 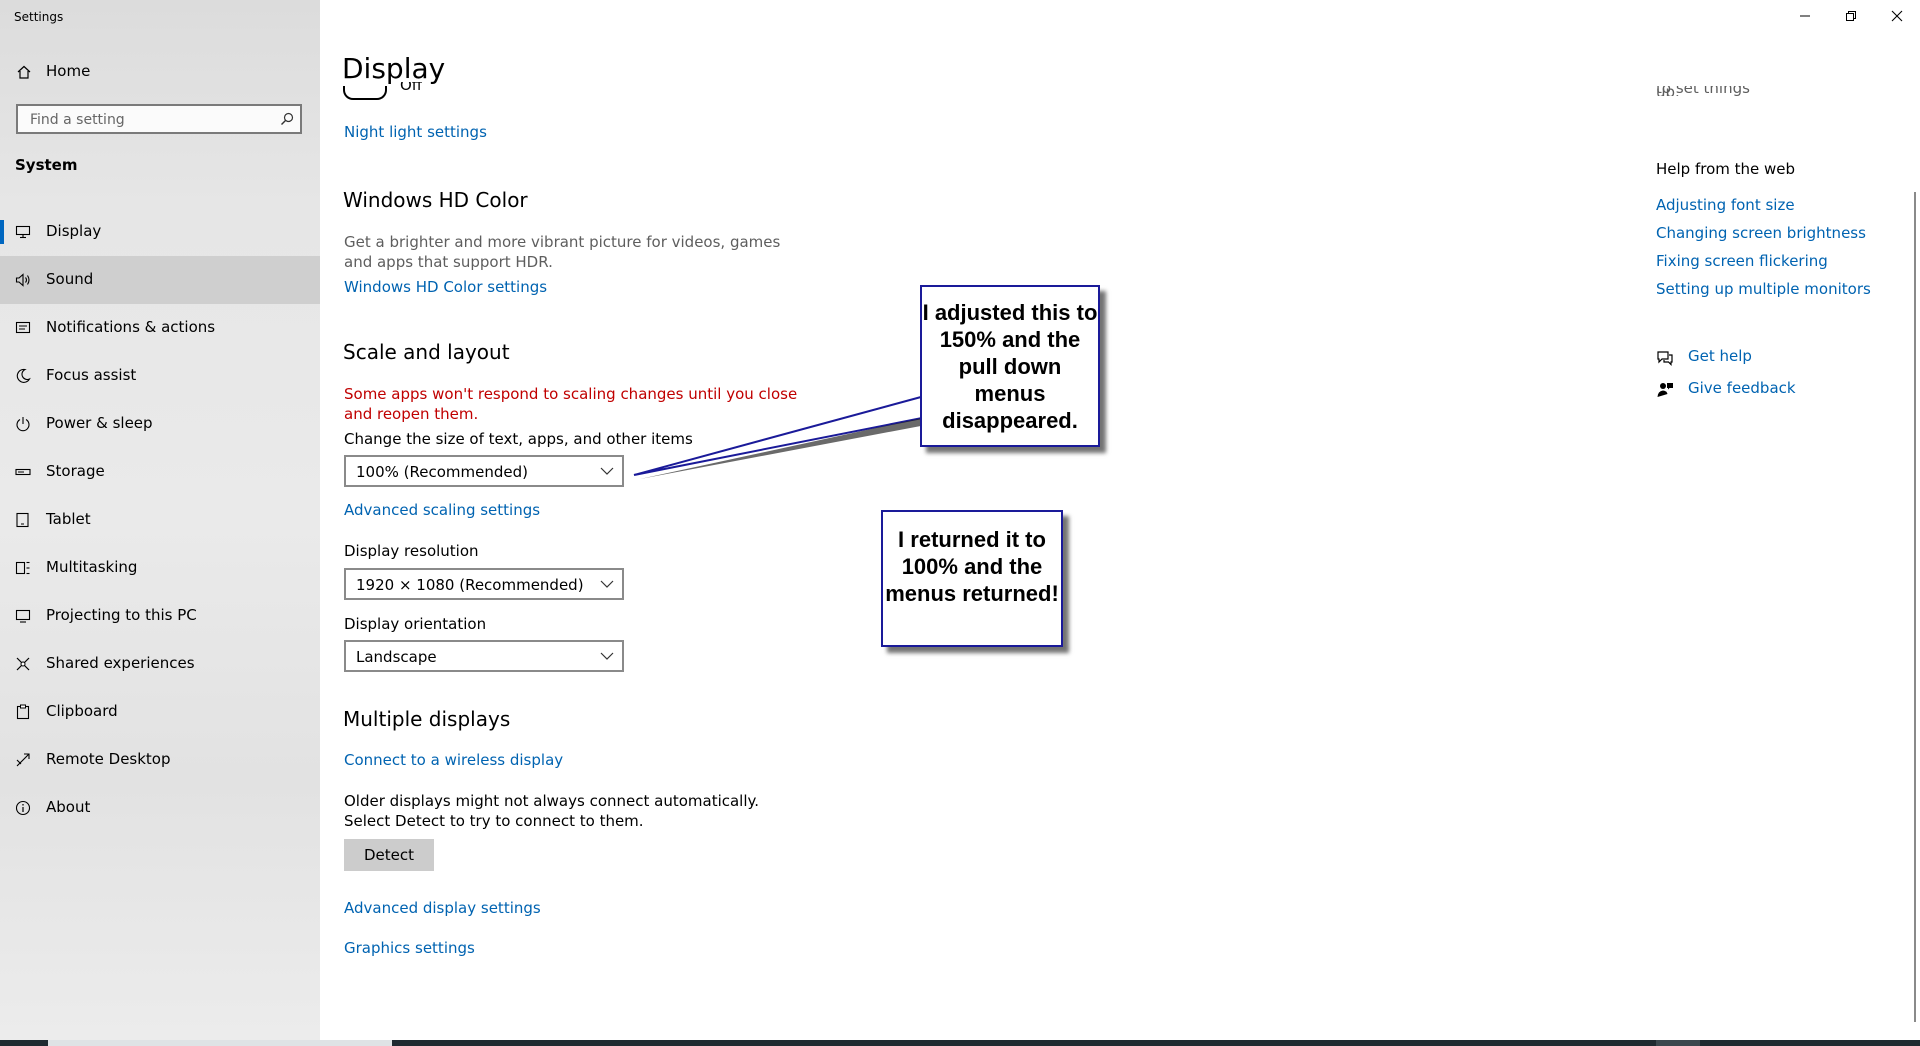 What do you see at coordinates (68, 71) in the screenshot?
I see `sidebar-home-label: Home` at bounding box center [68, 71].